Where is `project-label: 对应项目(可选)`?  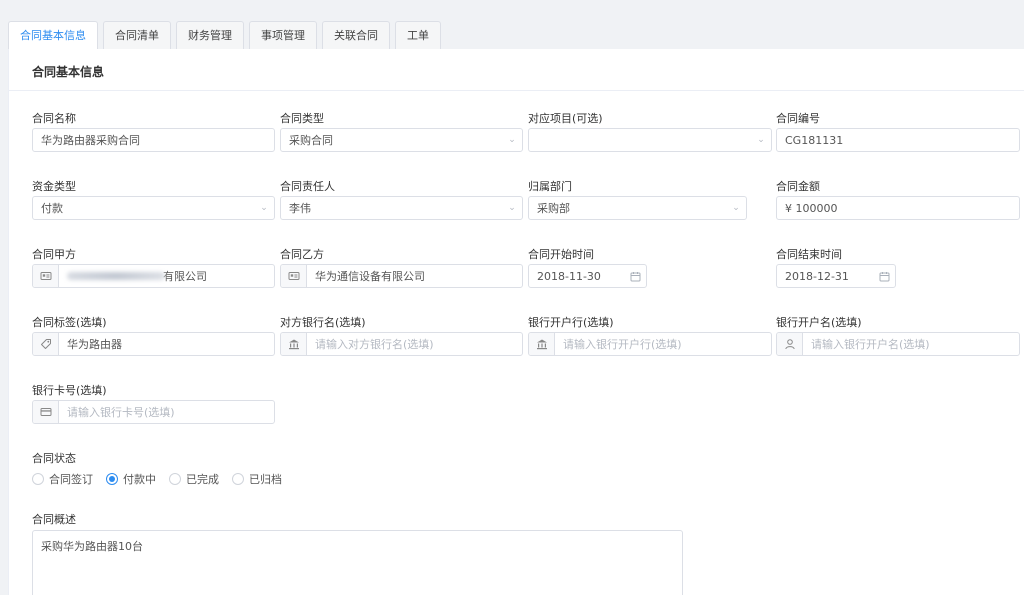
project-label: 对应项目(可选) is located at coordinates (565, 118).